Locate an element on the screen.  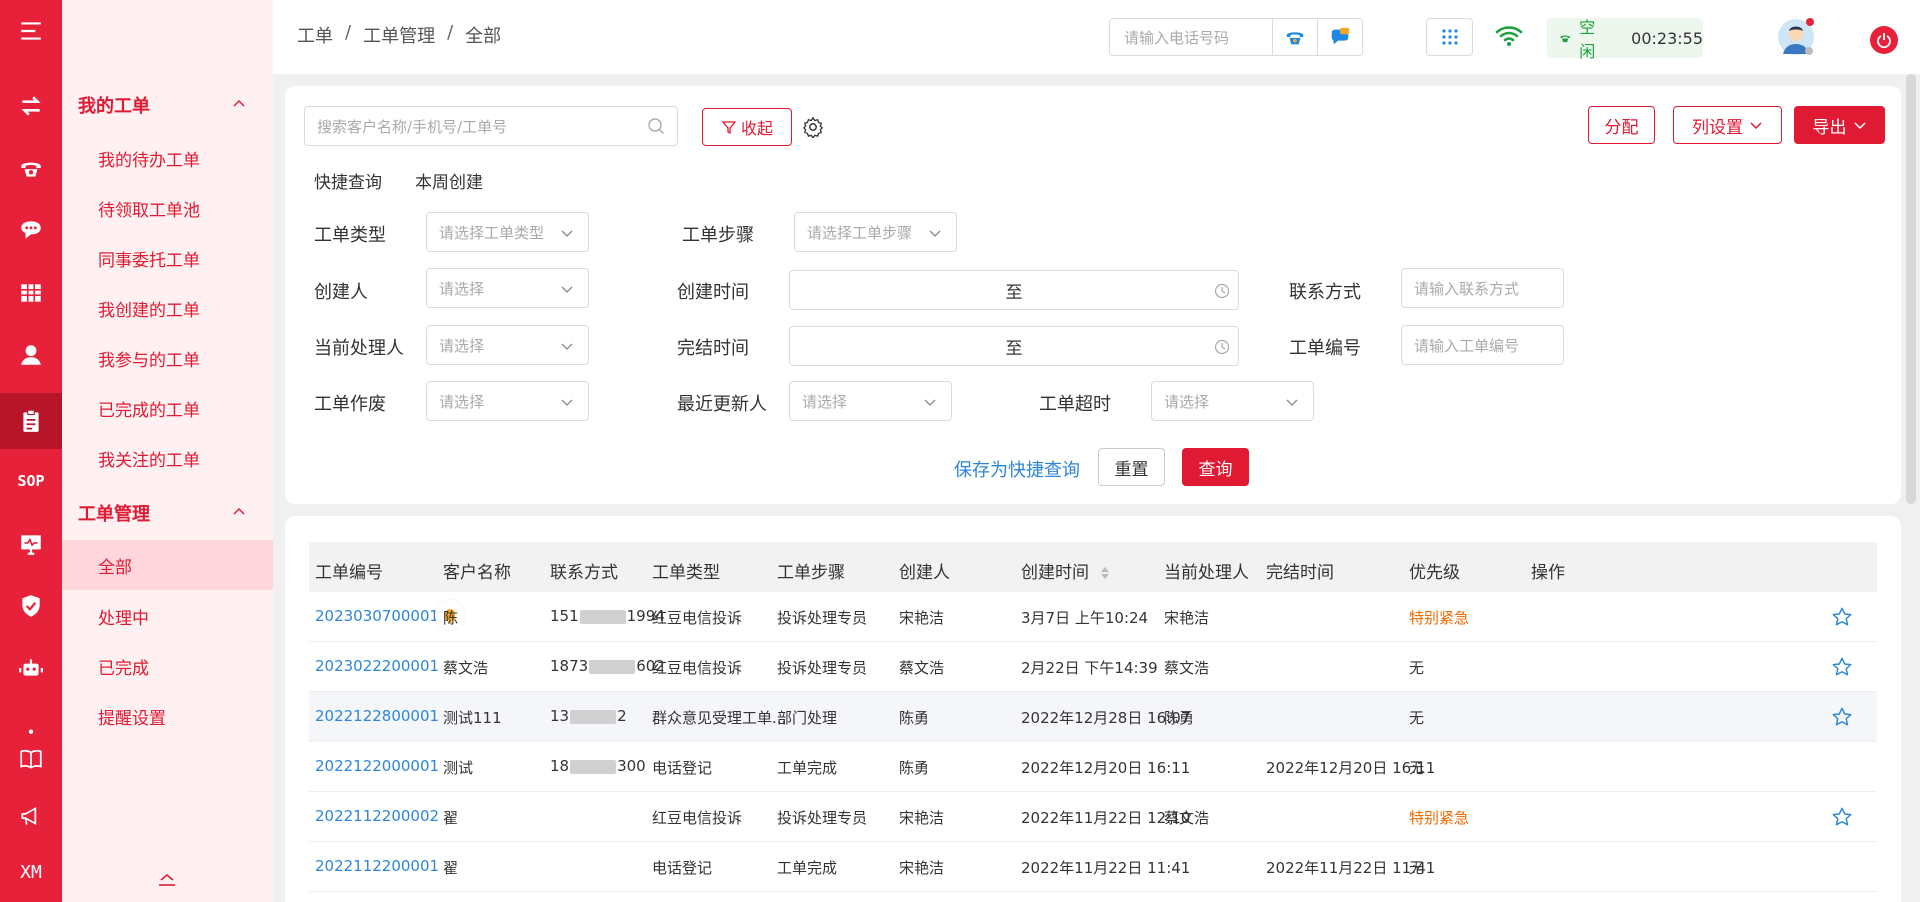
type-select: 请选择工单类型 is located at coordinates (507, 232).